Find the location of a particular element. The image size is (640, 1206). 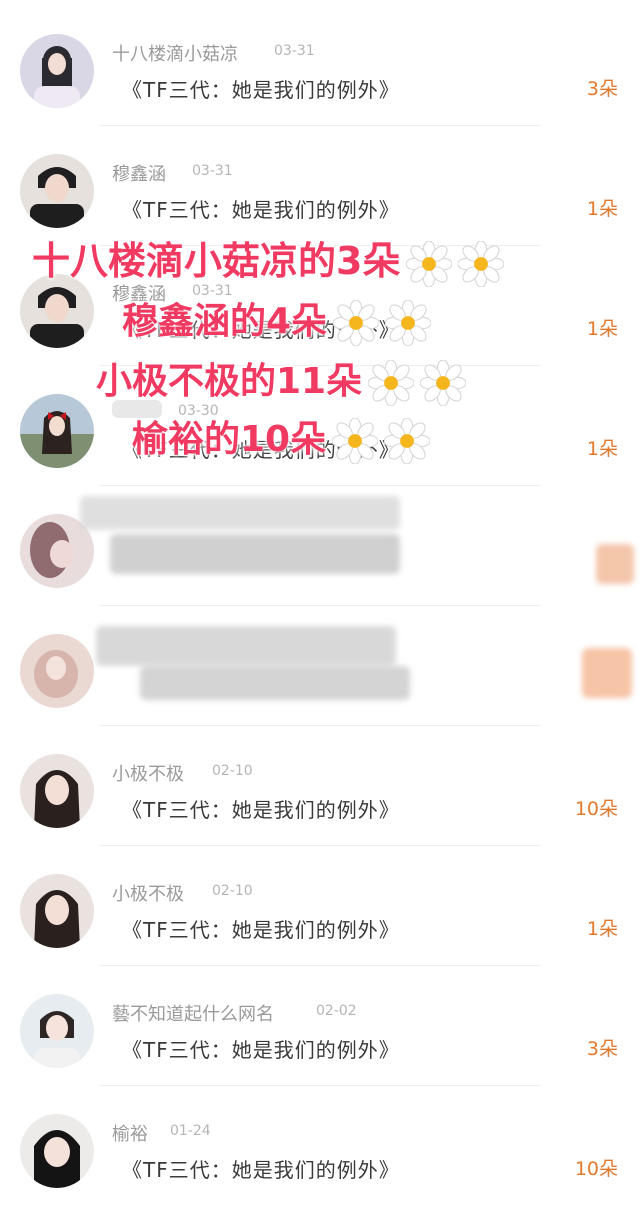

gift-date: 03-30 is located at coordinates (198, 411).